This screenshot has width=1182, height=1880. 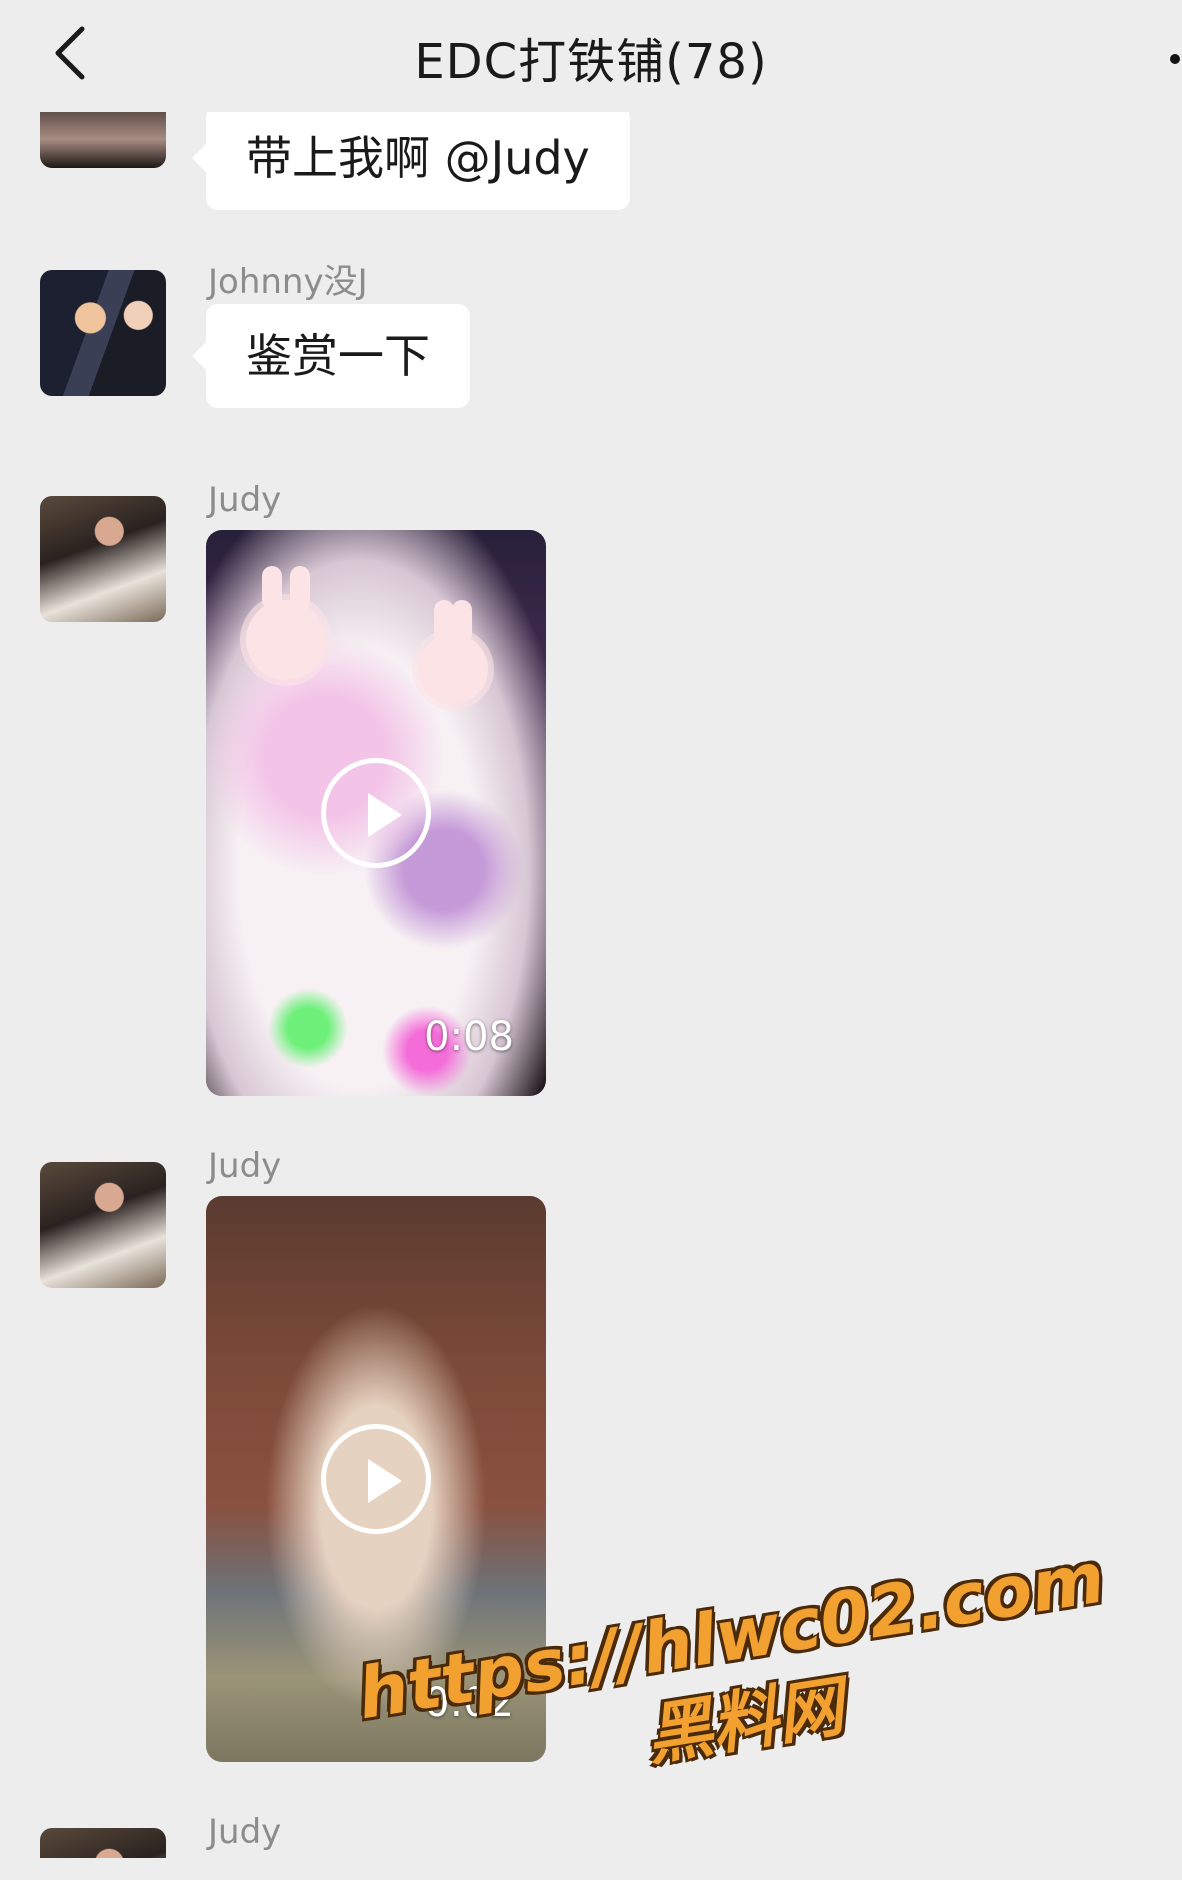 I want to click on more-button, so click(x=1172, y=55).